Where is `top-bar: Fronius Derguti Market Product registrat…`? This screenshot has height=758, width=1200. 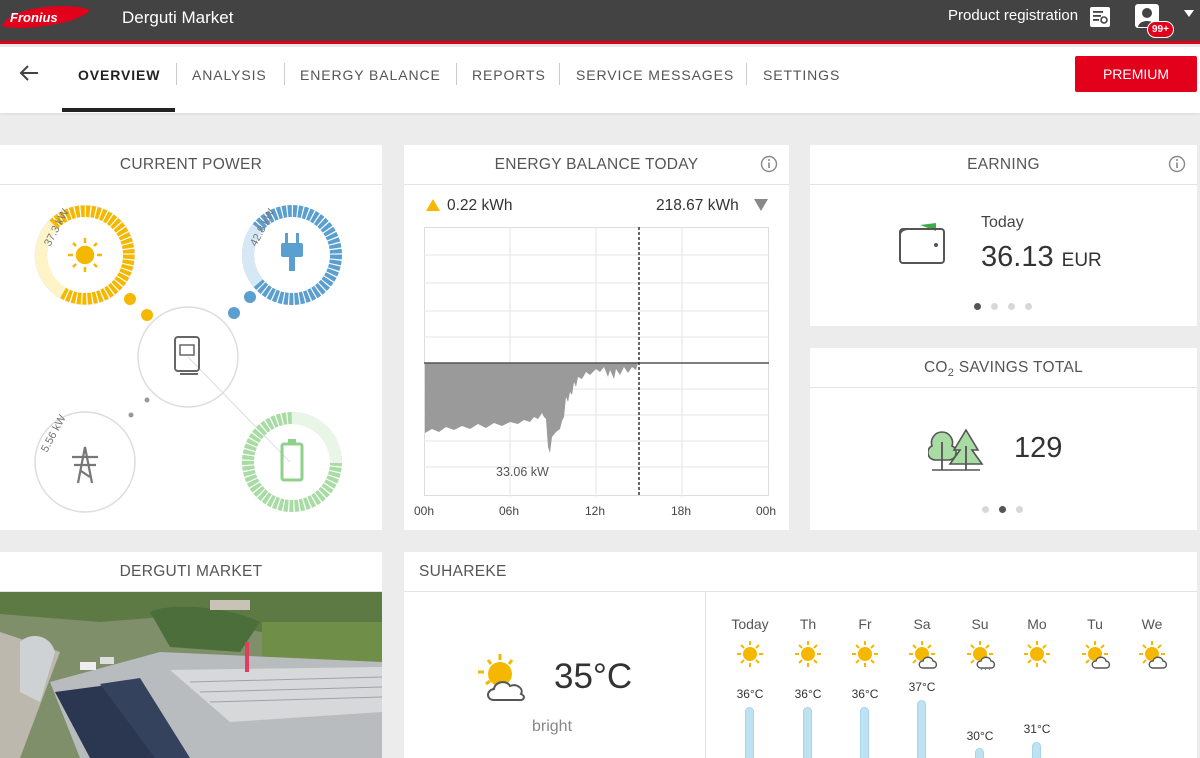
top-bar: Fronius Derguti Market Product registrat… is located at coordinates (600, 22).